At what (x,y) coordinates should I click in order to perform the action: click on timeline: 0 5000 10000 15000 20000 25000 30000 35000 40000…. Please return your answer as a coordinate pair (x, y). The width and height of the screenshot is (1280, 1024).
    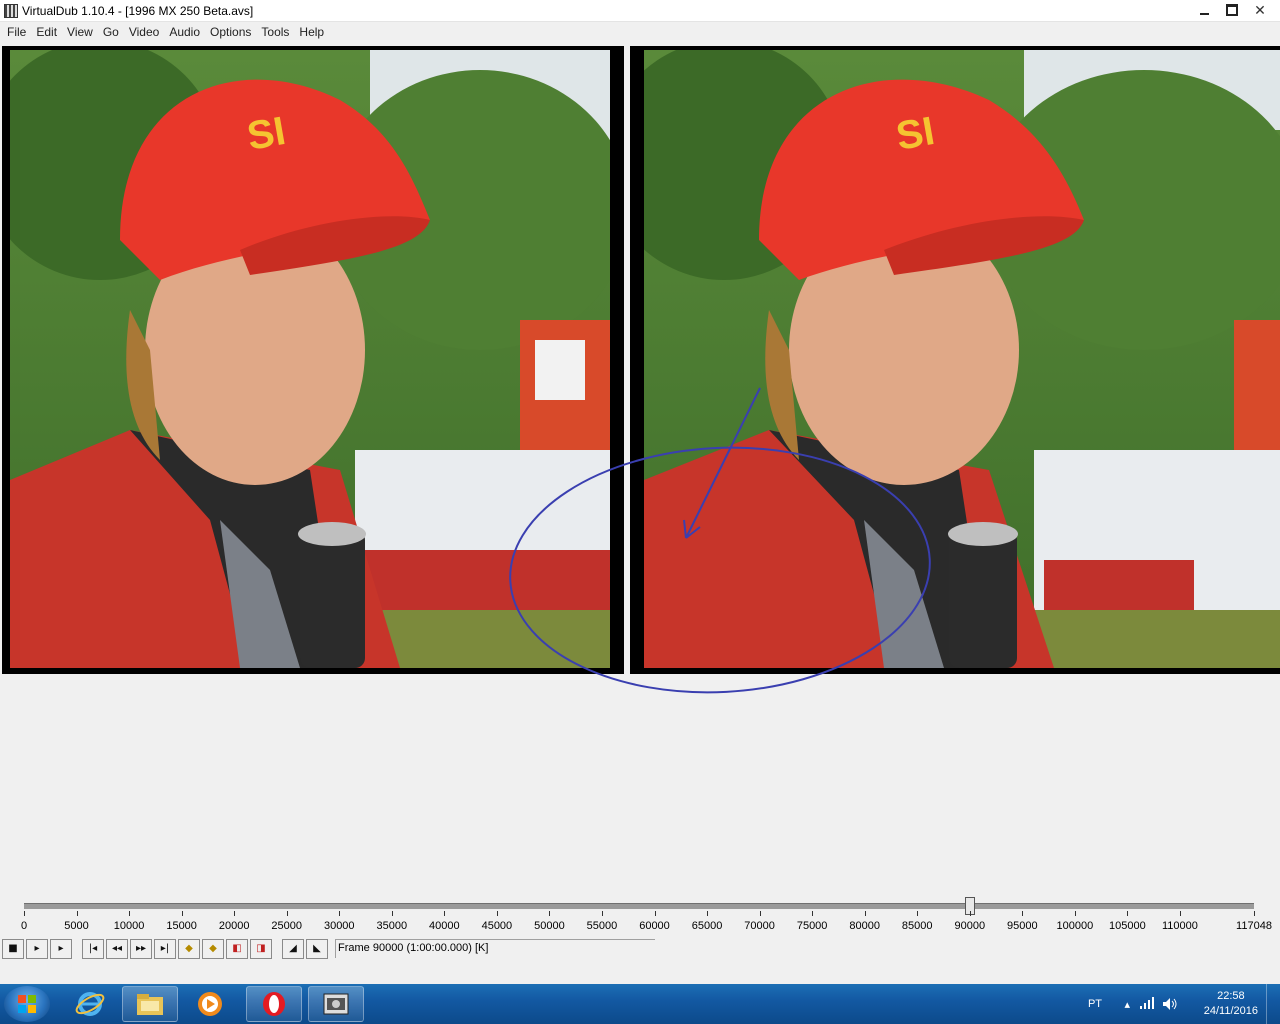
    Looking at the image, I should click on (640, 915).